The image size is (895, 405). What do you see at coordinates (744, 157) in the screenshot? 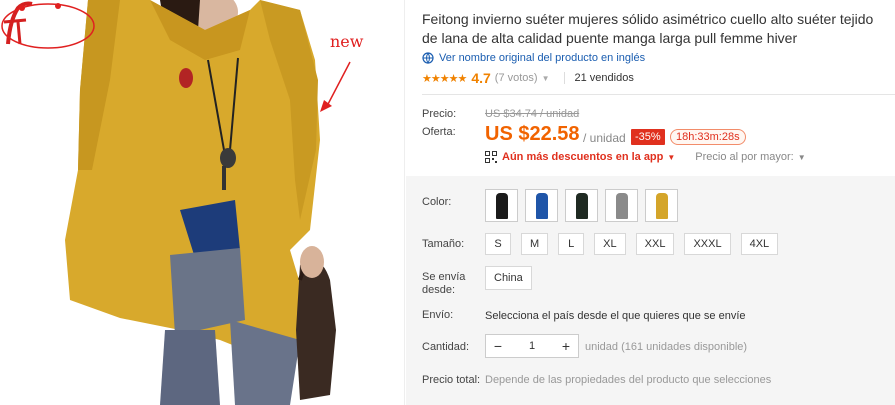
I see `bulk-price-link: Precio al por mayor:` at bounding box center [744, 157].